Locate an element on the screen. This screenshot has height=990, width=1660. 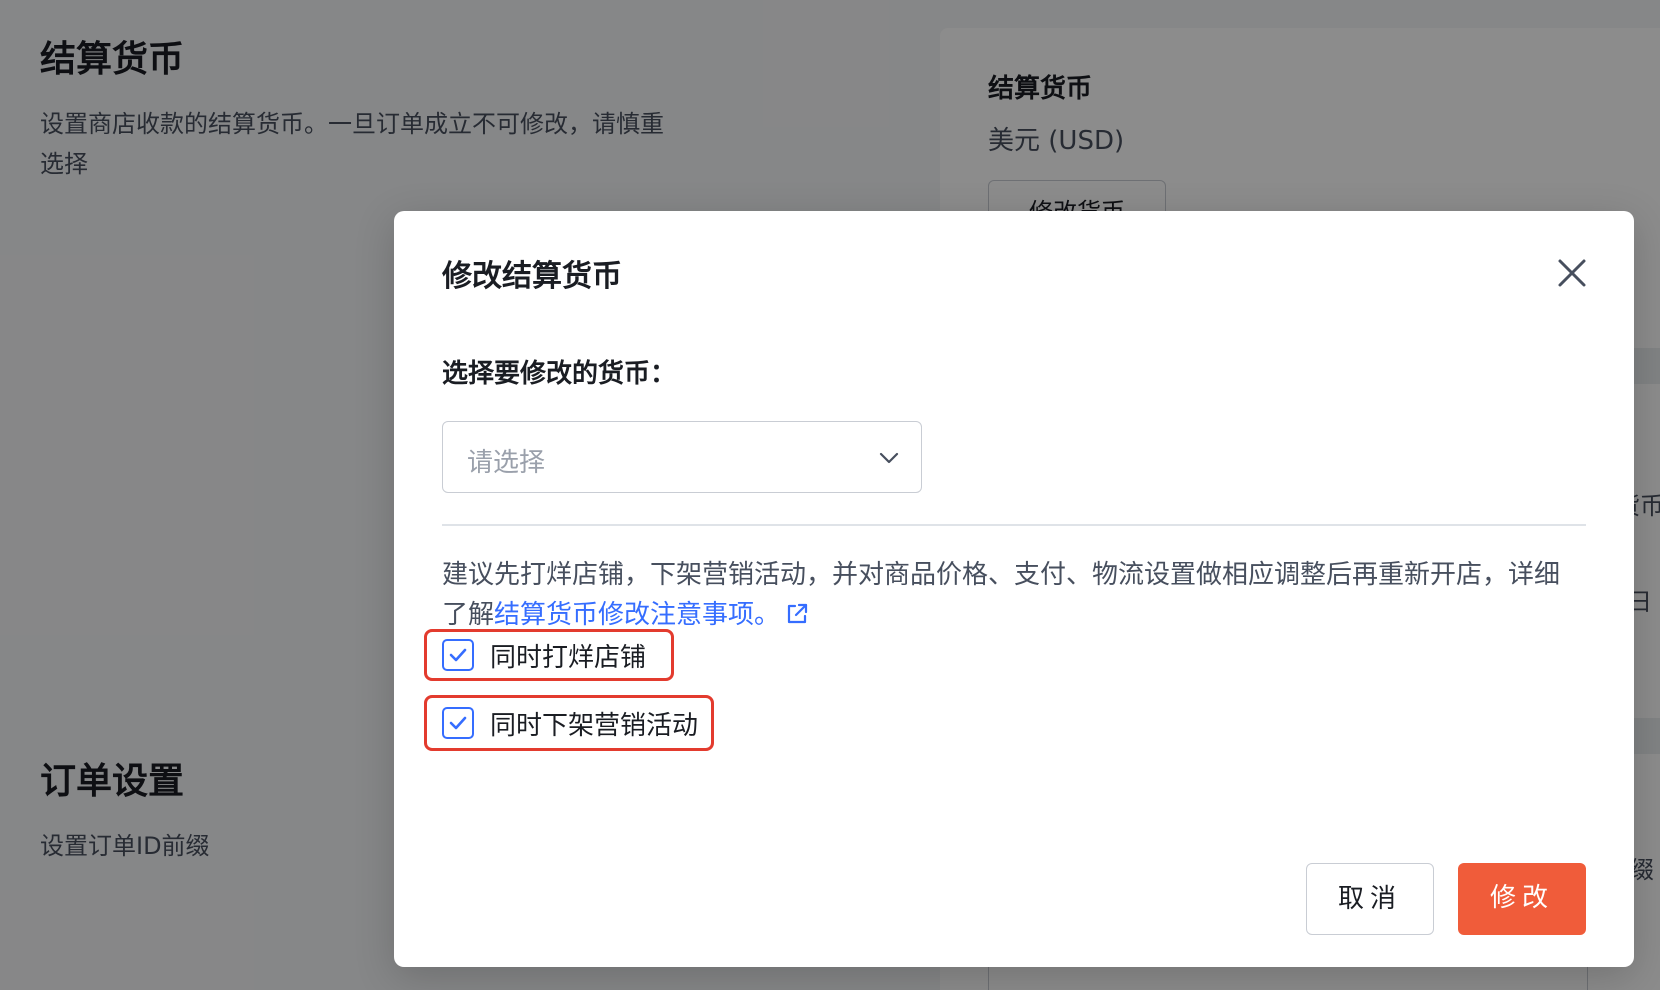
remove-promotions-checkbox-row: 同时下架营销活动 is located at coordinates (561, 723).